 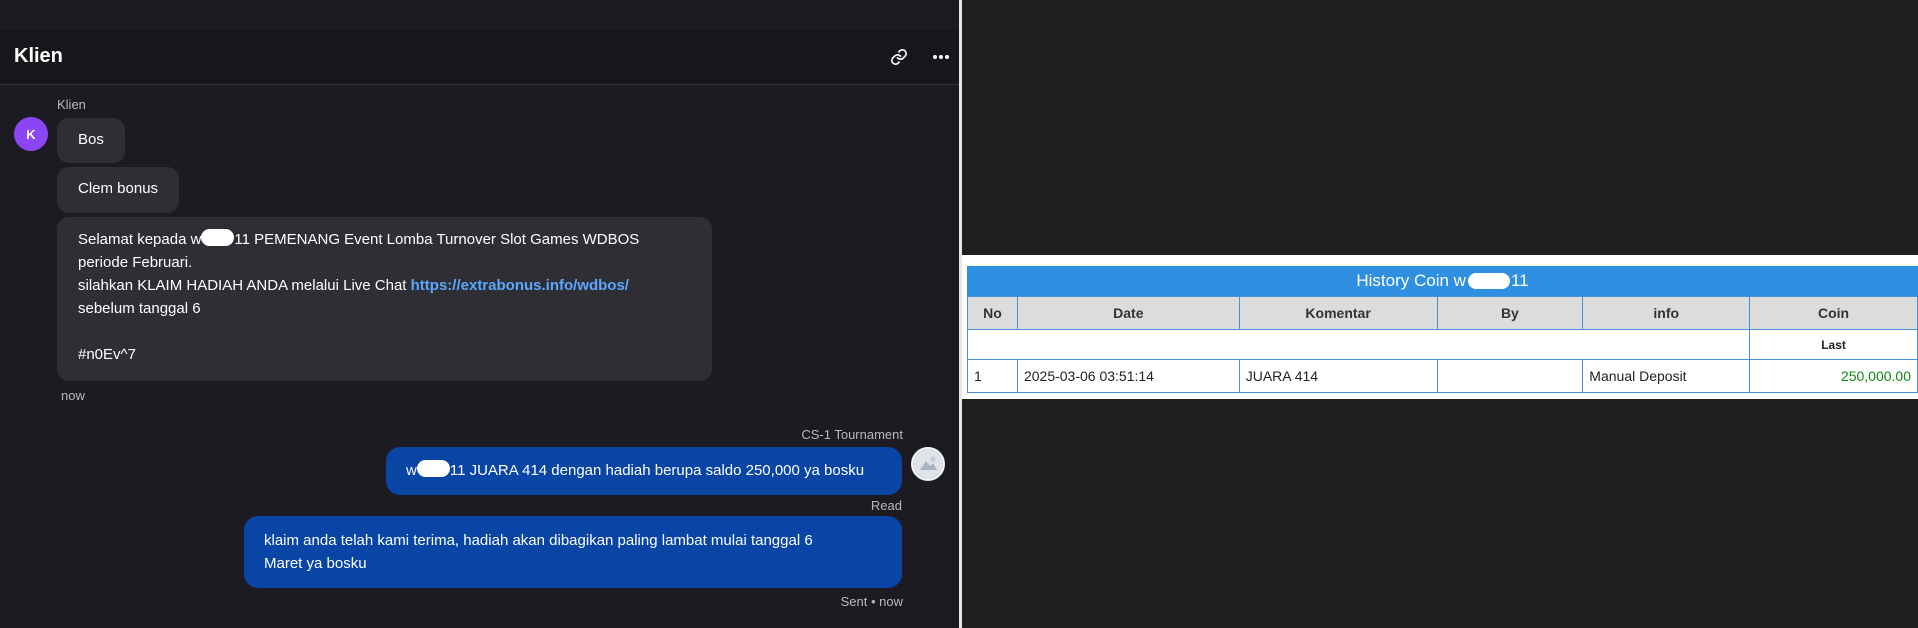 What do you see at coordinates (886, 505) in the screenshot?
I see `read-status: Read` at bounding box center [886, 505].